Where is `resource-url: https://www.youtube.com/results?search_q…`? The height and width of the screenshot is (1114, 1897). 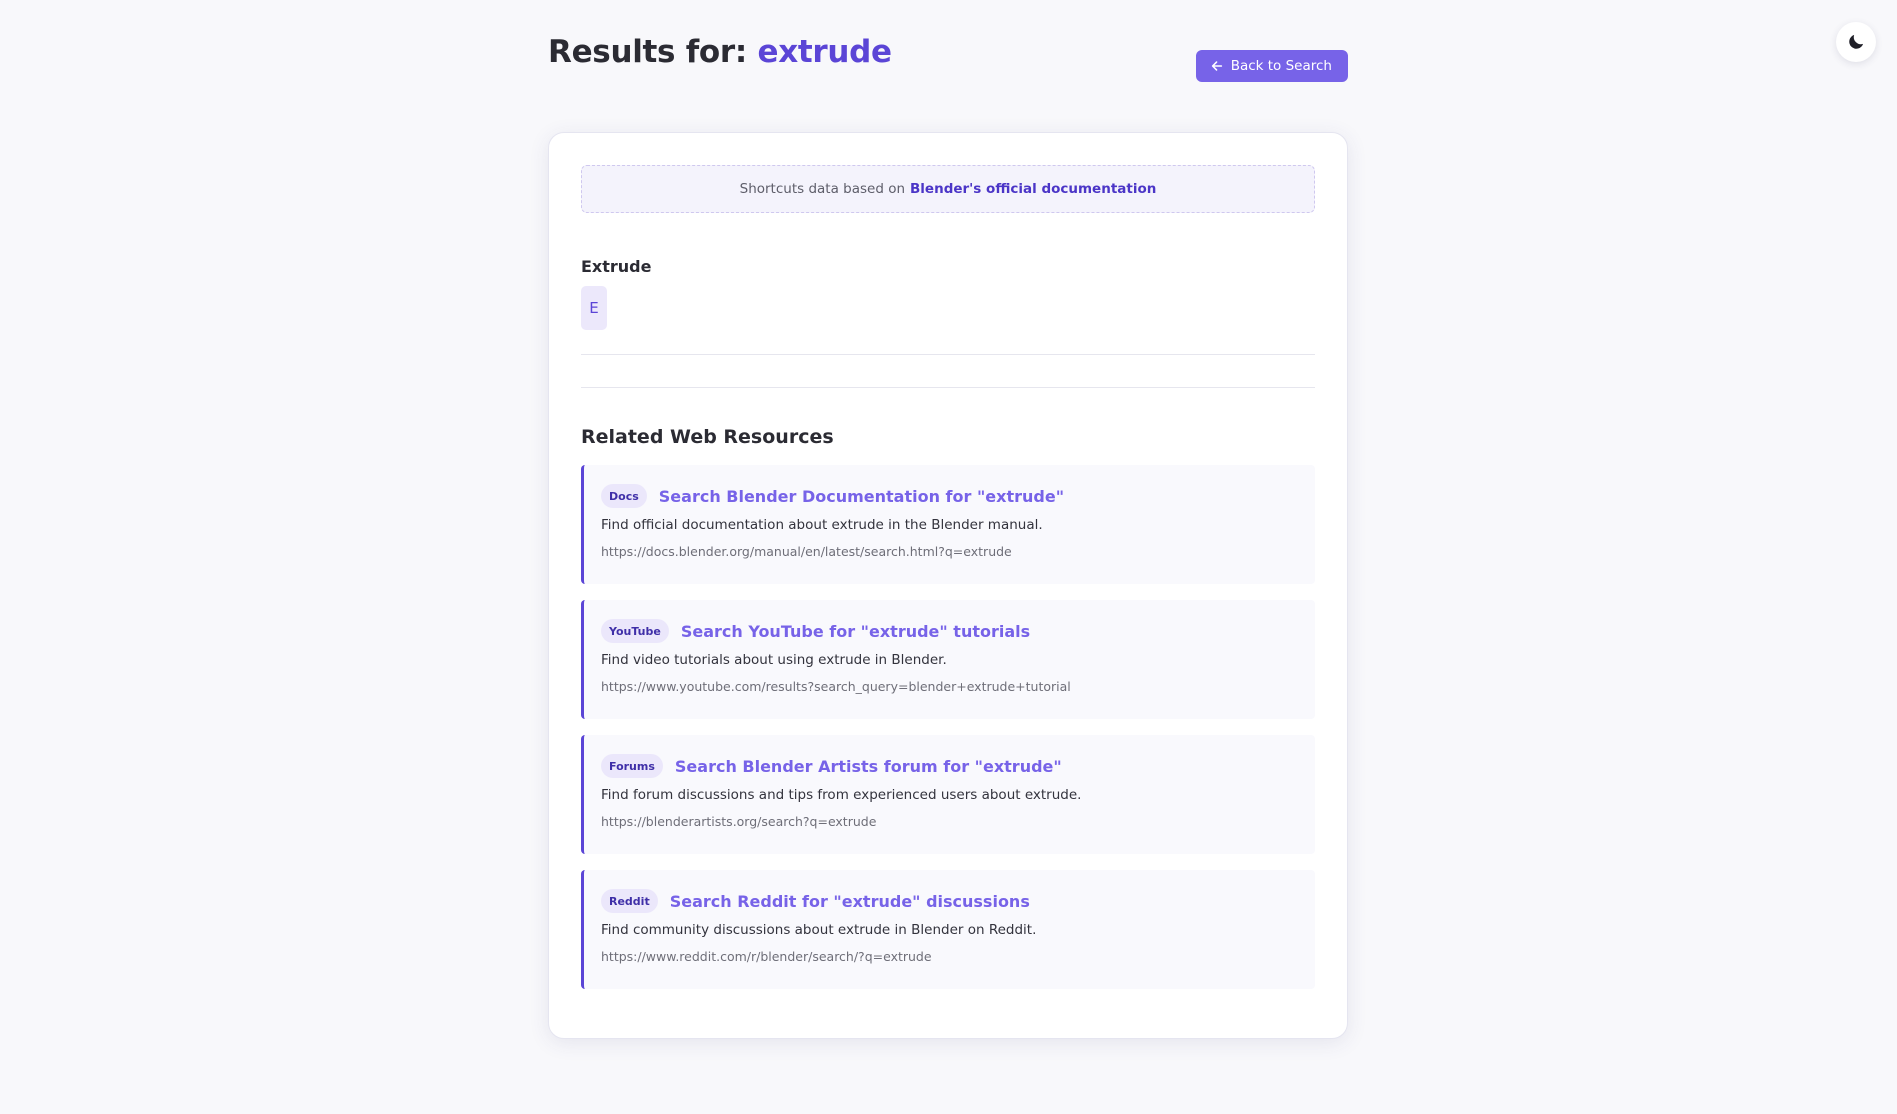 resource-url: https://www.youtube.com/results?search_q… is located at coordinates (836, 686).